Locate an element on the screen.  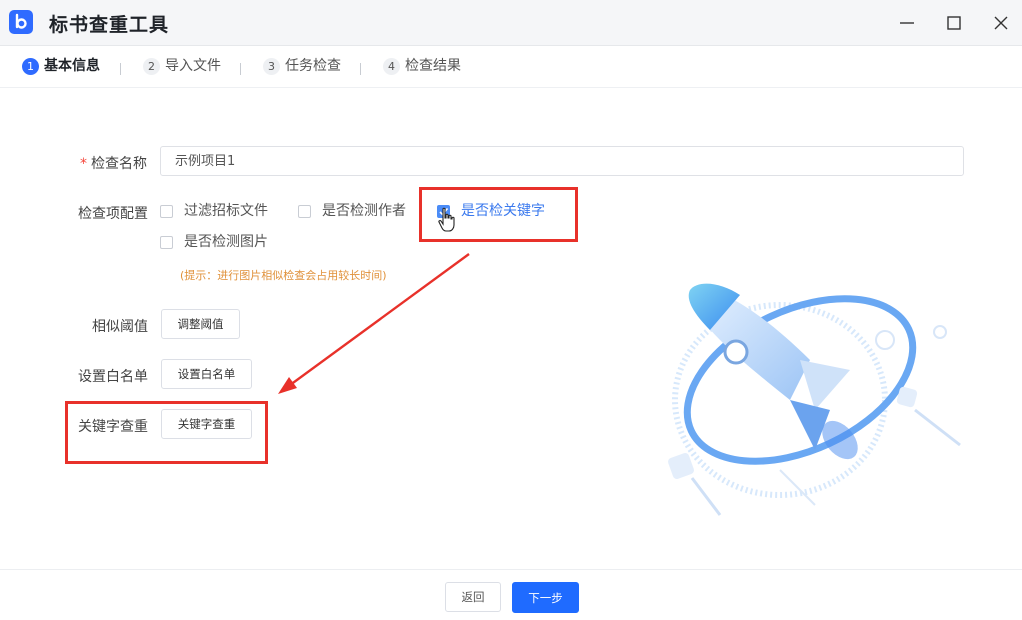
step-number: 2 is located at coordinates (151, 66).